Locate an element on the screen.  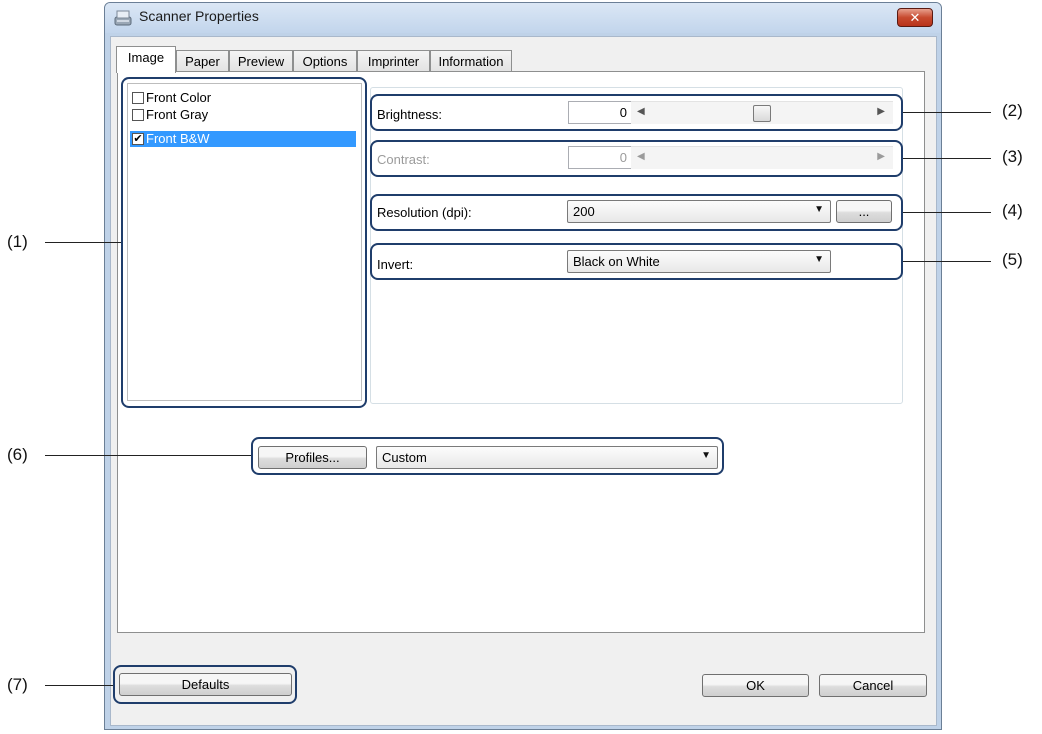
tab-paper: Paper is located at coordinates (202, 61).